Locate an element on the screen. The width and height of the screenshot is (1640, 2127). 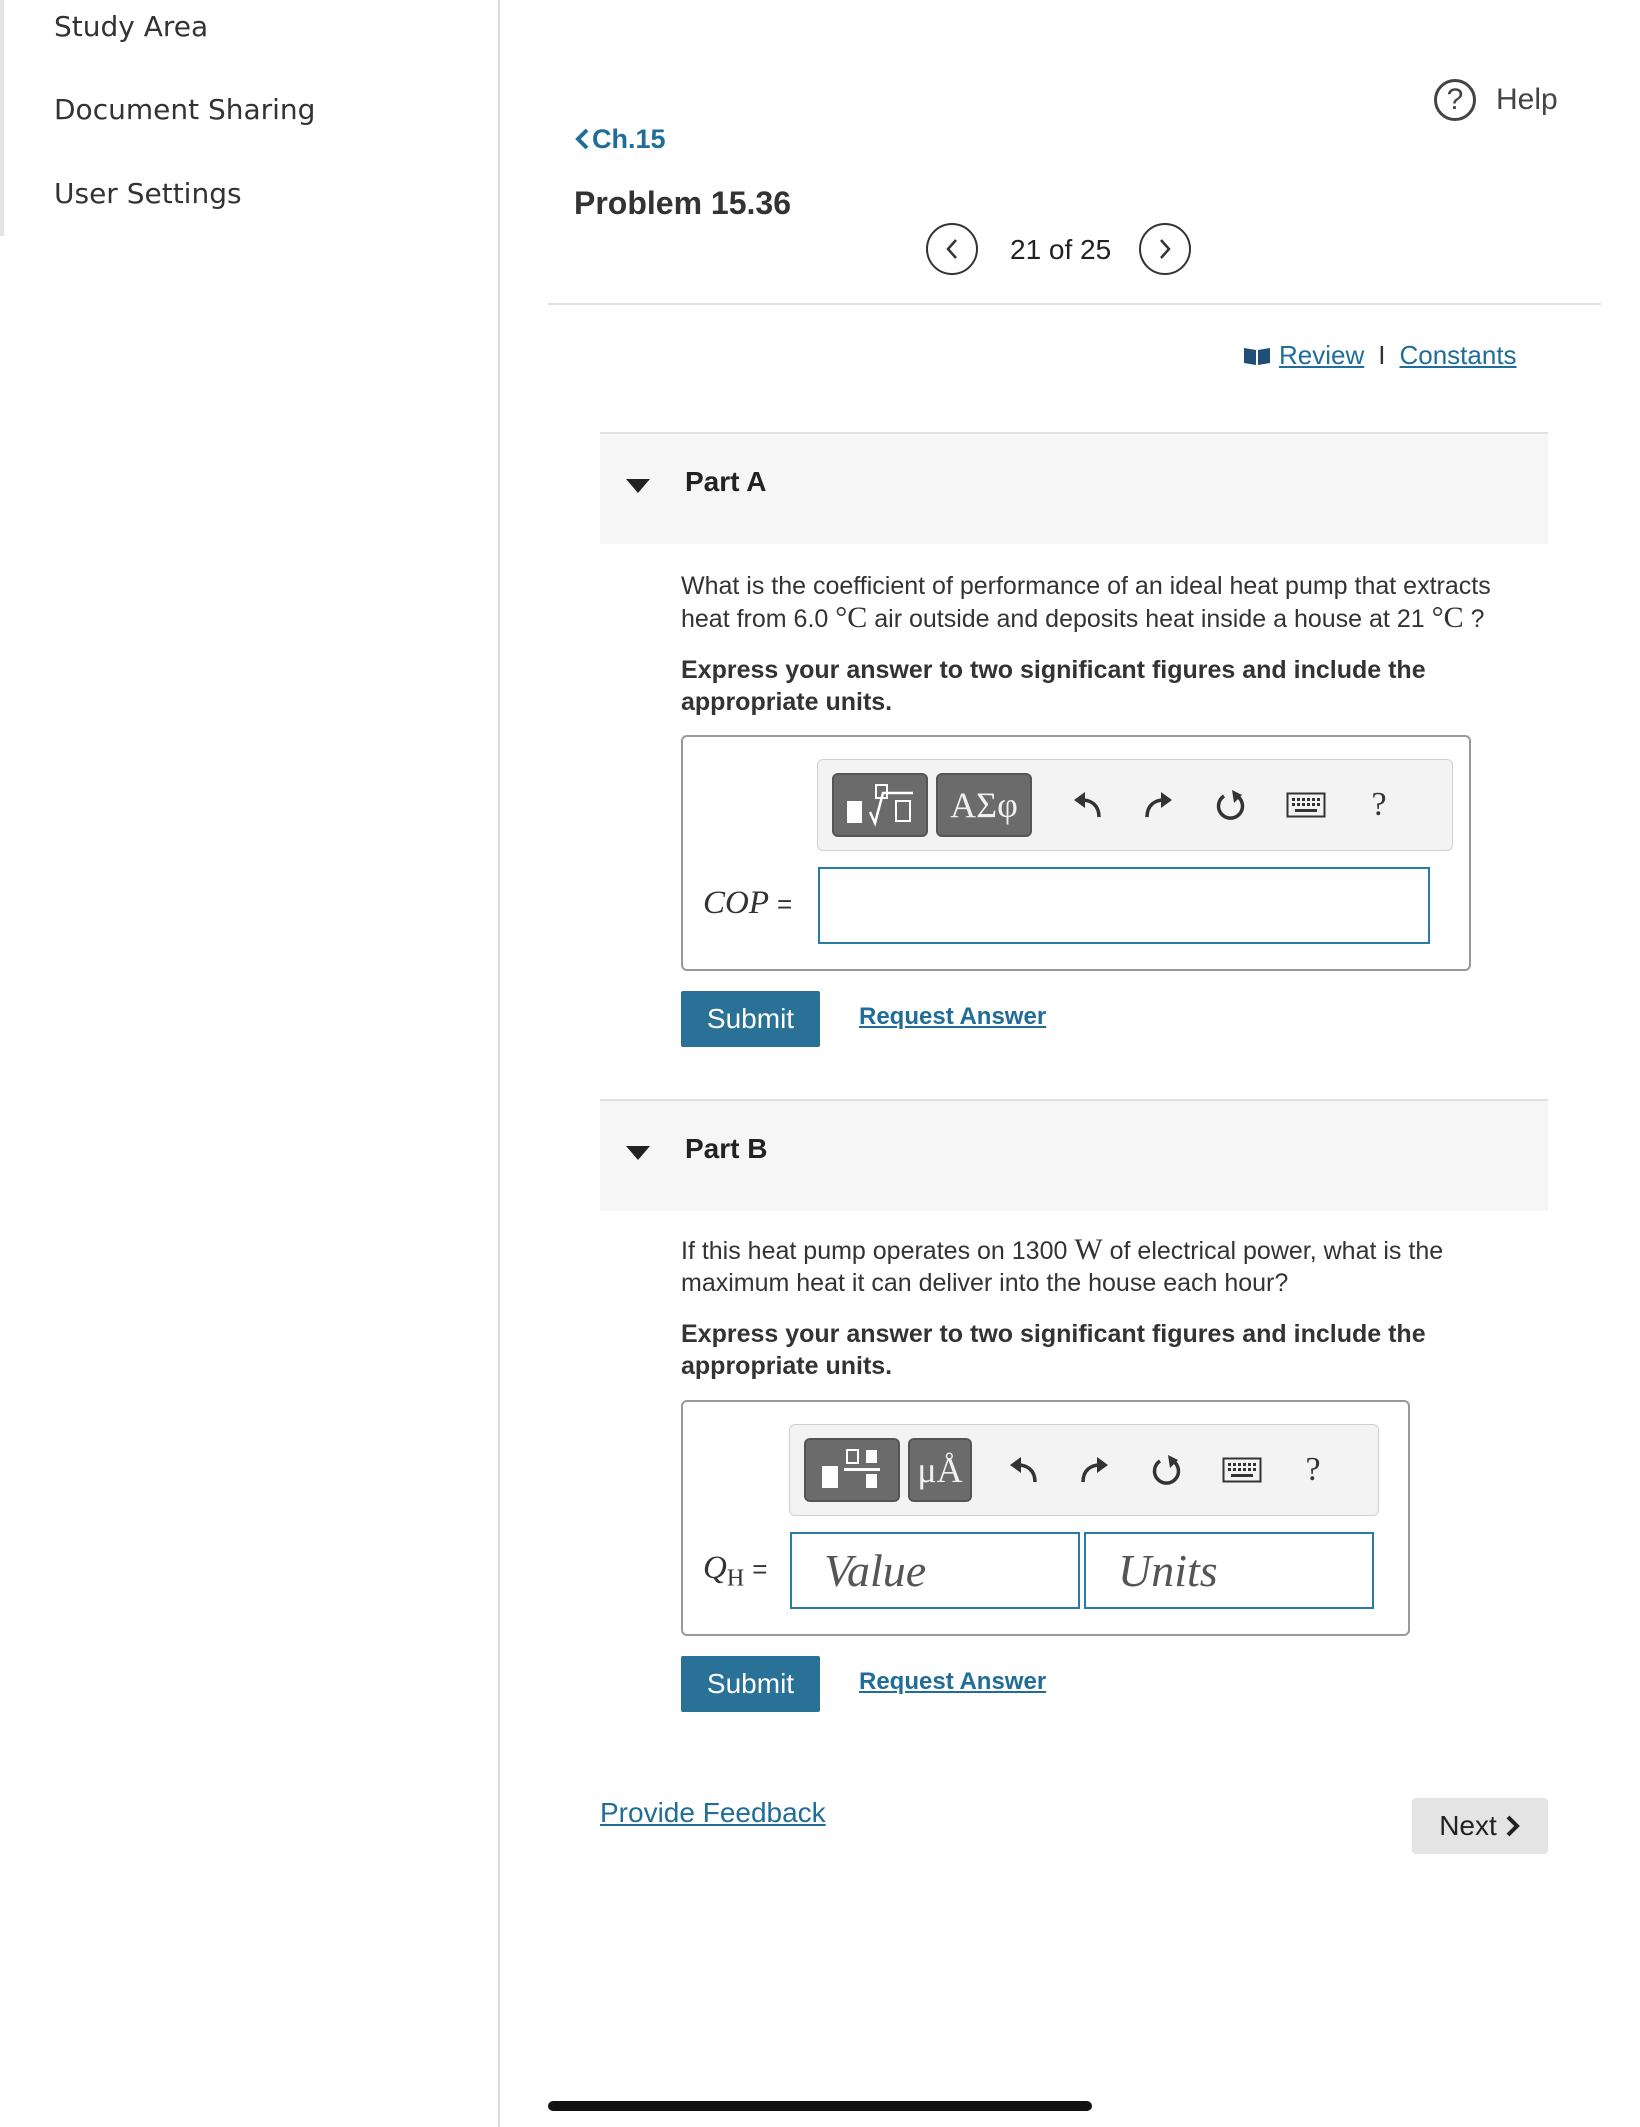
part-b-label: Part B is located at coordinates (726, 1148).